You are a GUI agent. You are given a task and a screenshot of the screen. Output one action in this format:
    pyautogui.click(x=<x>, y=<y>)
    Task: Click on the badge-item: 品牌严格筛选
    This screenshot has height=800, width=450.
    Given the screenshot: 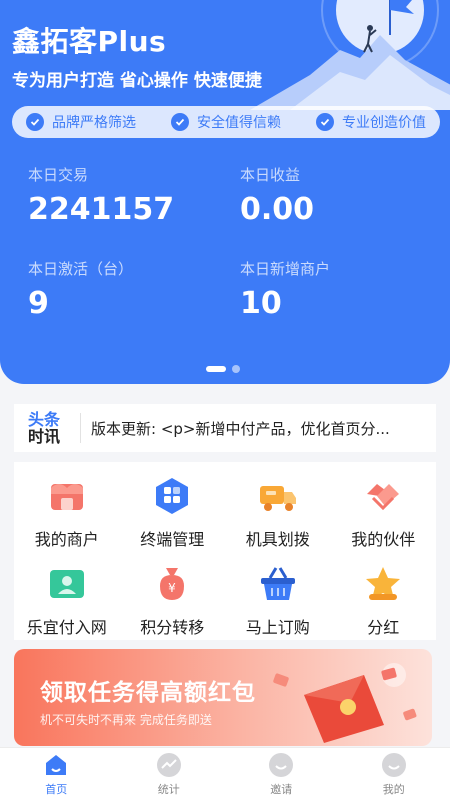 What is the action you would take?
    pyautogui.click(x=81, y=122)
    